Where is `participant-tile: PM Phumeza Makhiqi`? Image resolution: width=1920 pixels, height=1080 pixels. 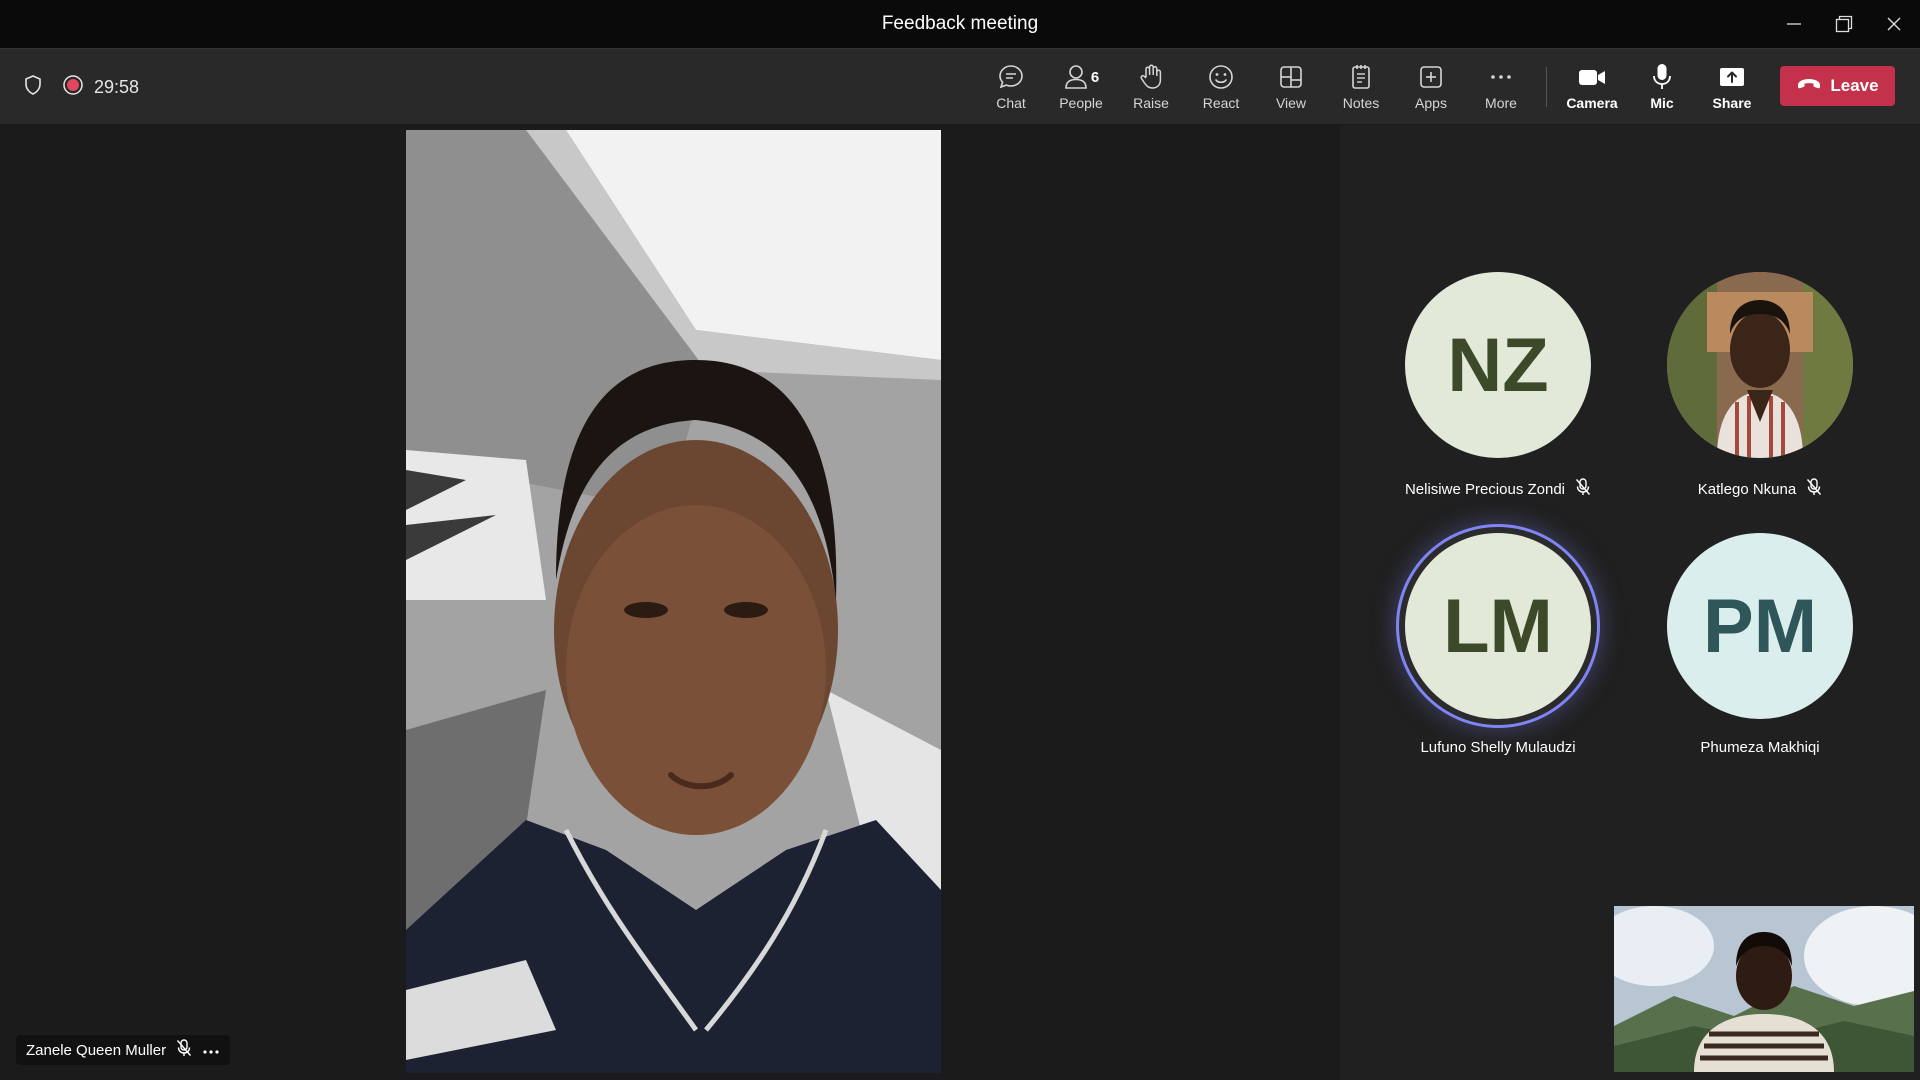
participant-tile: PM Phumeza Makhiqi is located at coordinates (1760, 644).